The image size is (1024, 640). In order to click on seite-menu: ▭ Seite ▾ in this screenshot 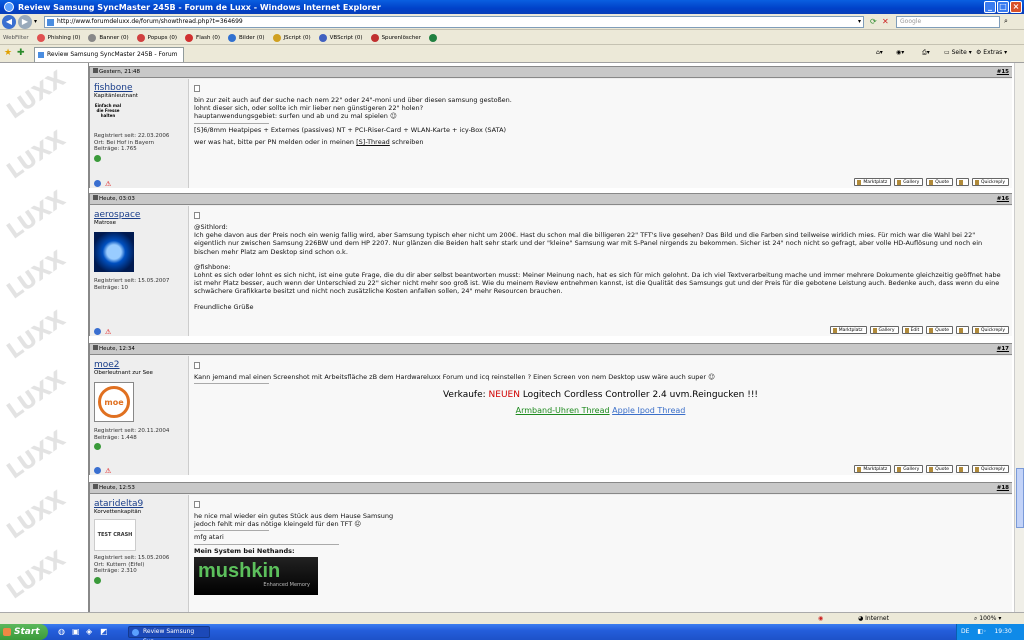, I will do `click(958, 52)`.